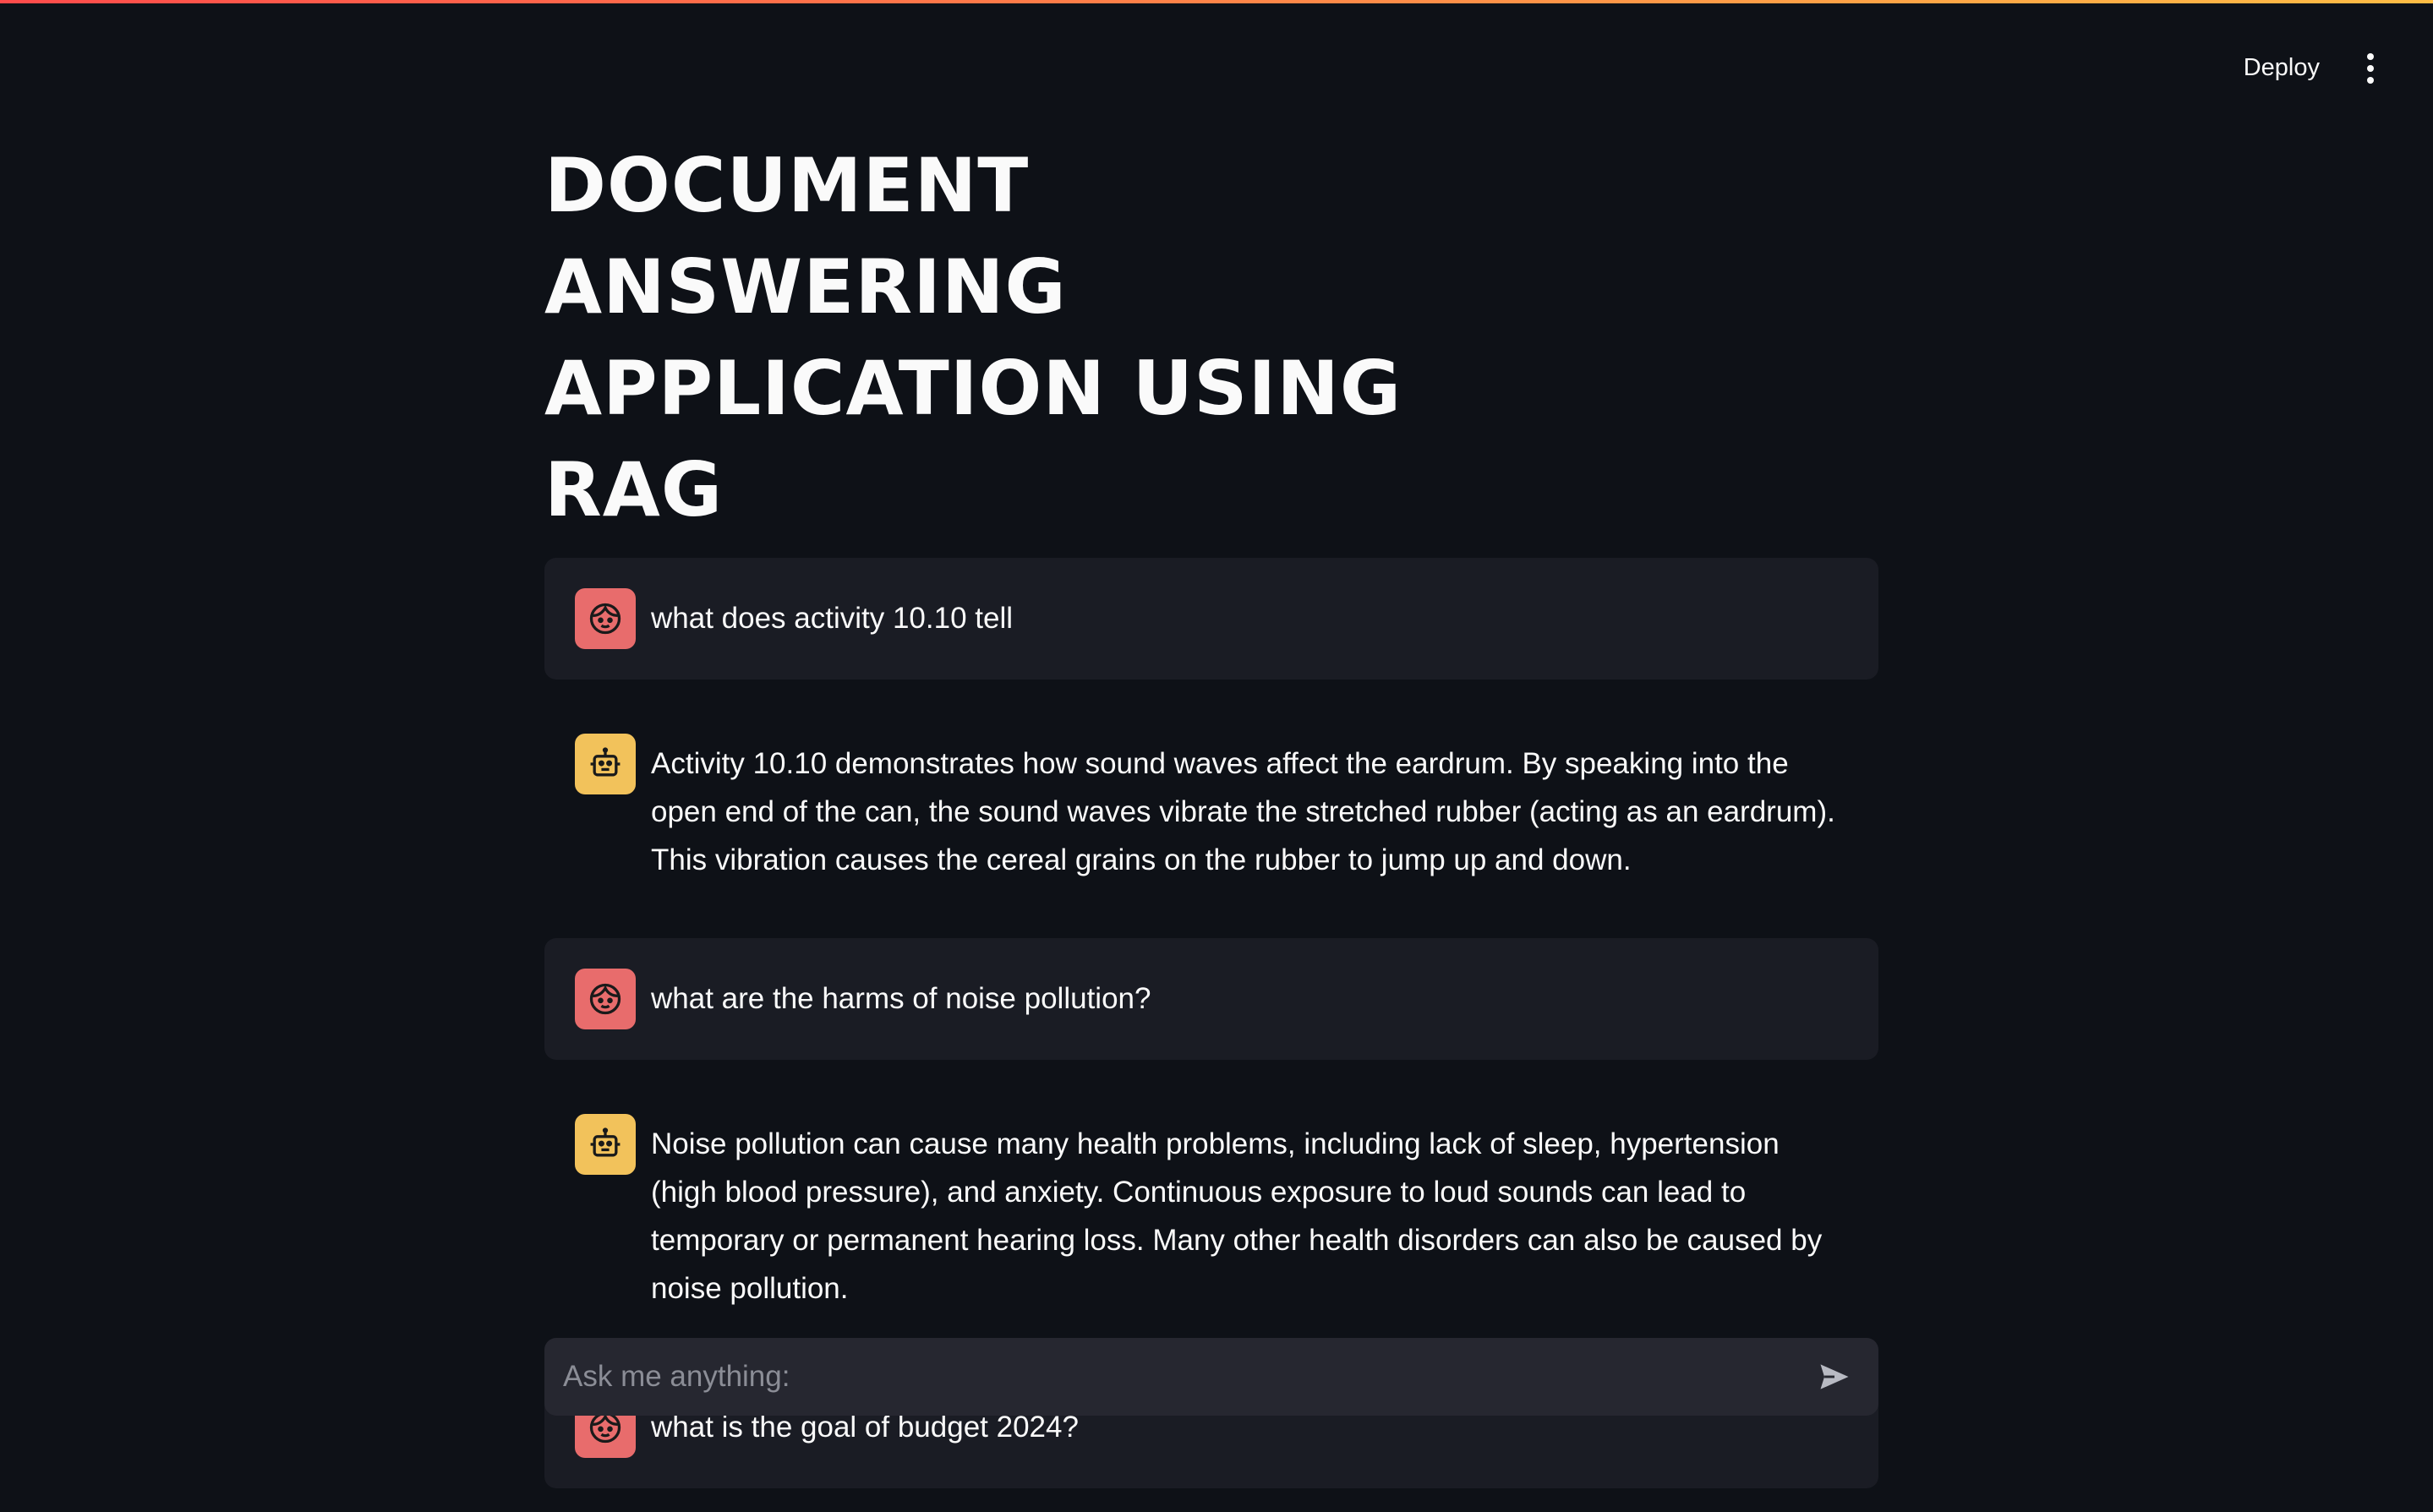 Image resolution: width=2433 pixels, height=1512 pixels. Describe the element at coordinates (1216, 1) in the screenshot. I see `top-decoration-bar` at that location.